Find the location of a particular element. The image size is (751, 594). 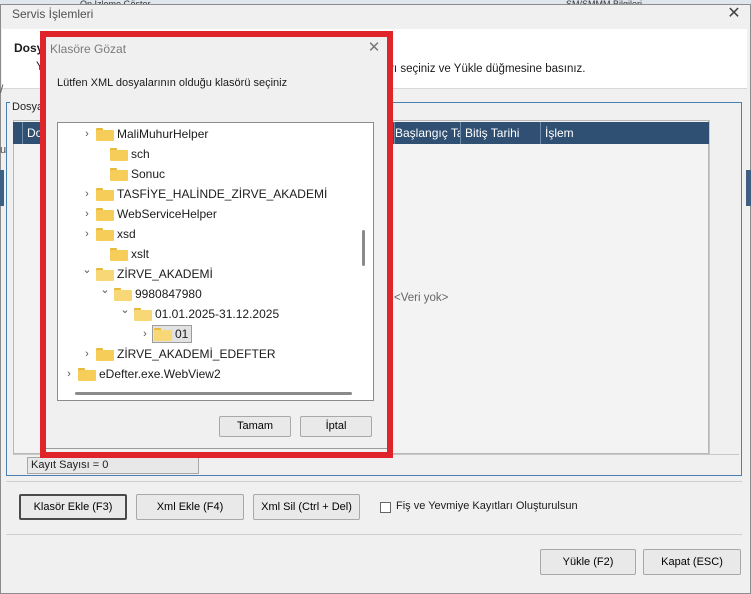

tree-item-label: ZİRVE_AKADEMİ is located at coordinates (165, 274).